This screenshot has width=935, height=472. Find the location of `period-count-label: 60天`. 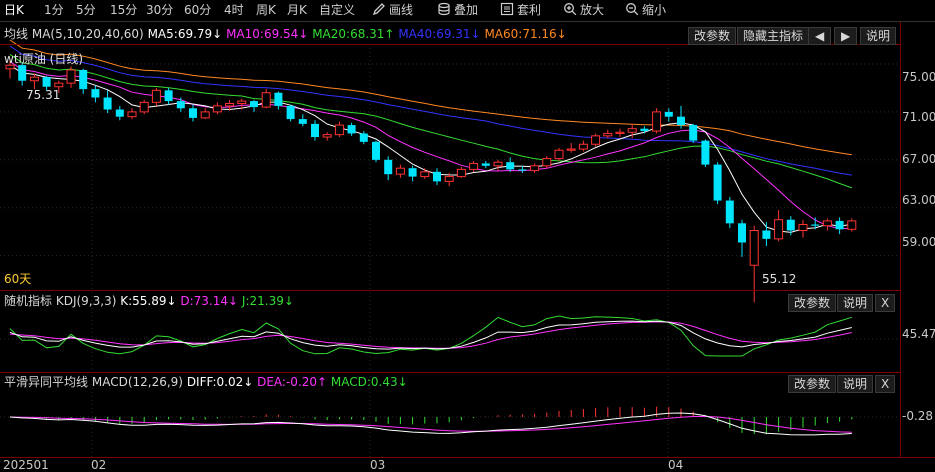

period-count-label: 60天 is located at coordinates (18, 279).